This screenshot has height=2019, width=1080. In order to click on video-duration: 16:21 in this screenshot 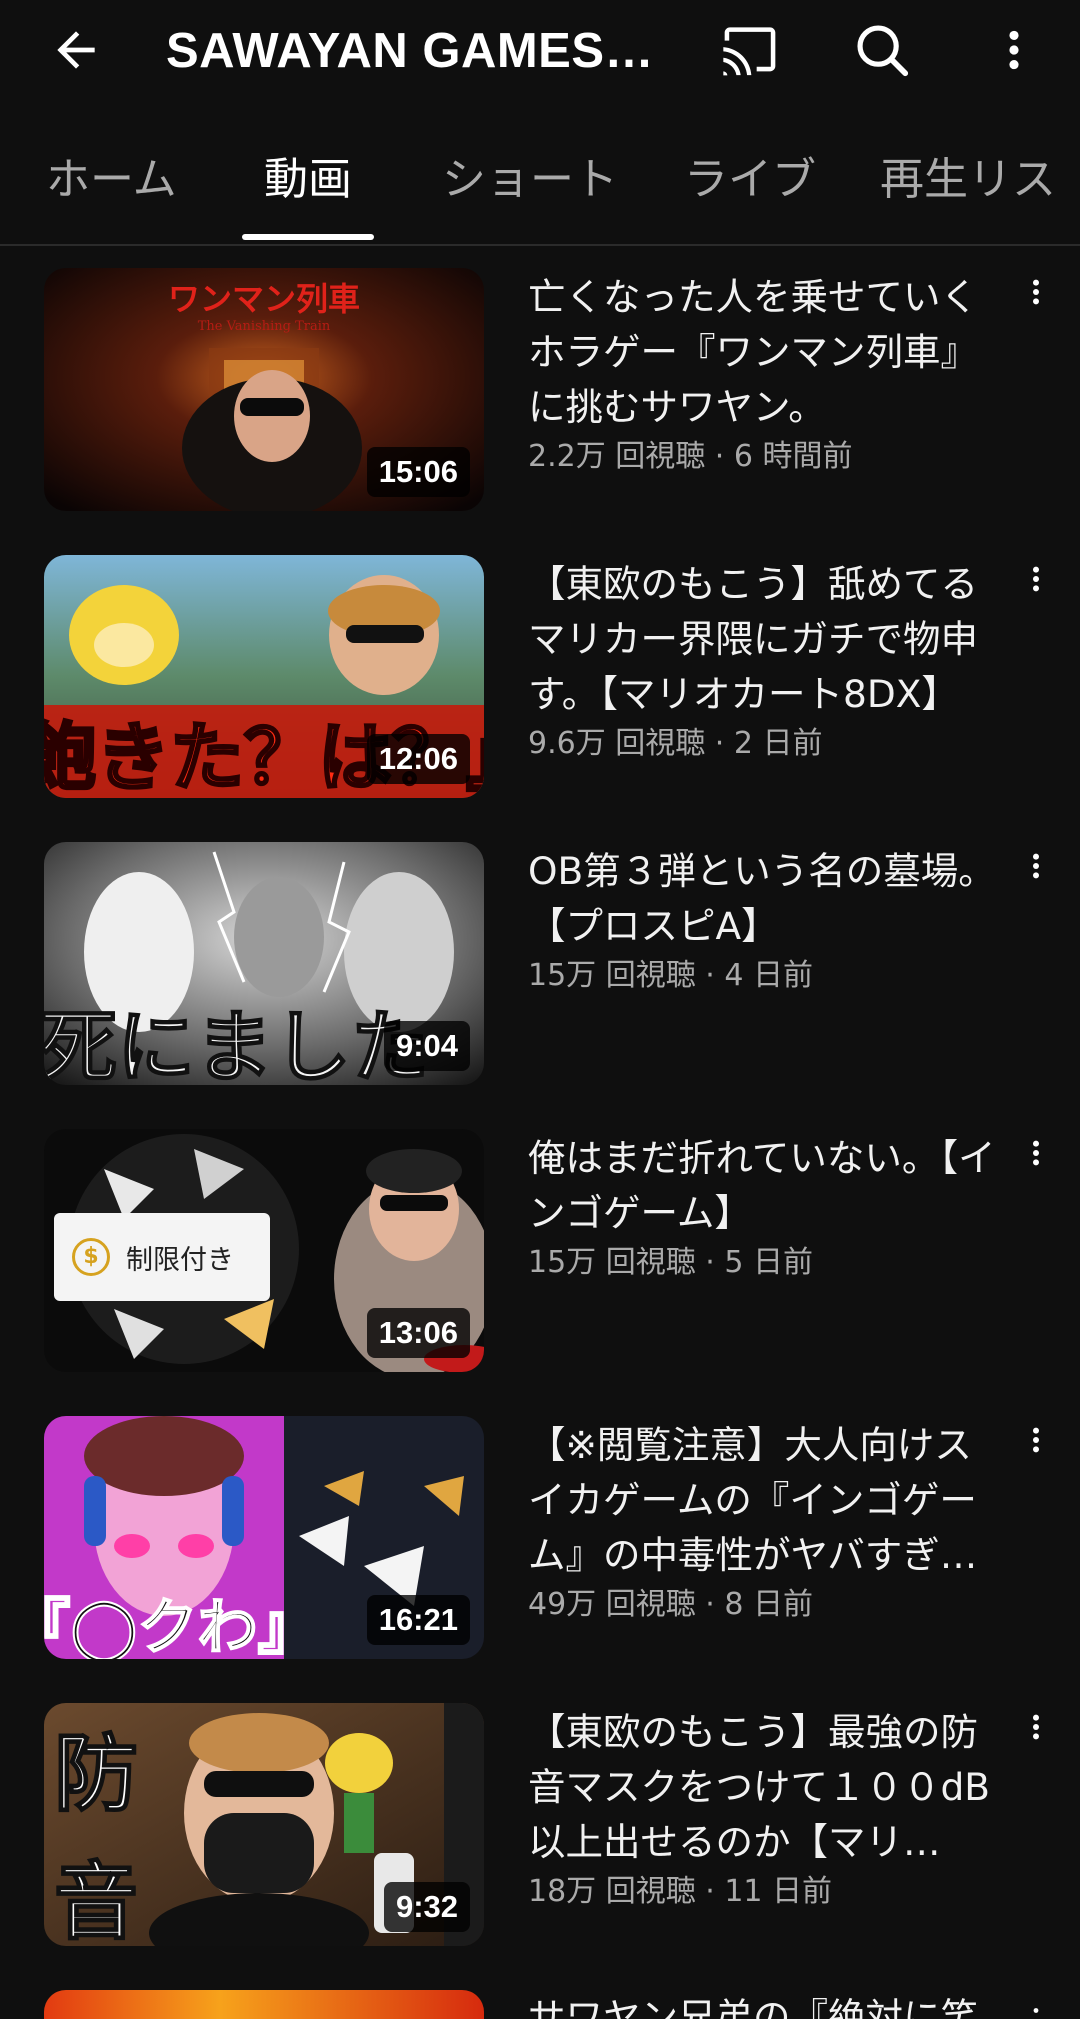, I will do `click(418, 1620)`.